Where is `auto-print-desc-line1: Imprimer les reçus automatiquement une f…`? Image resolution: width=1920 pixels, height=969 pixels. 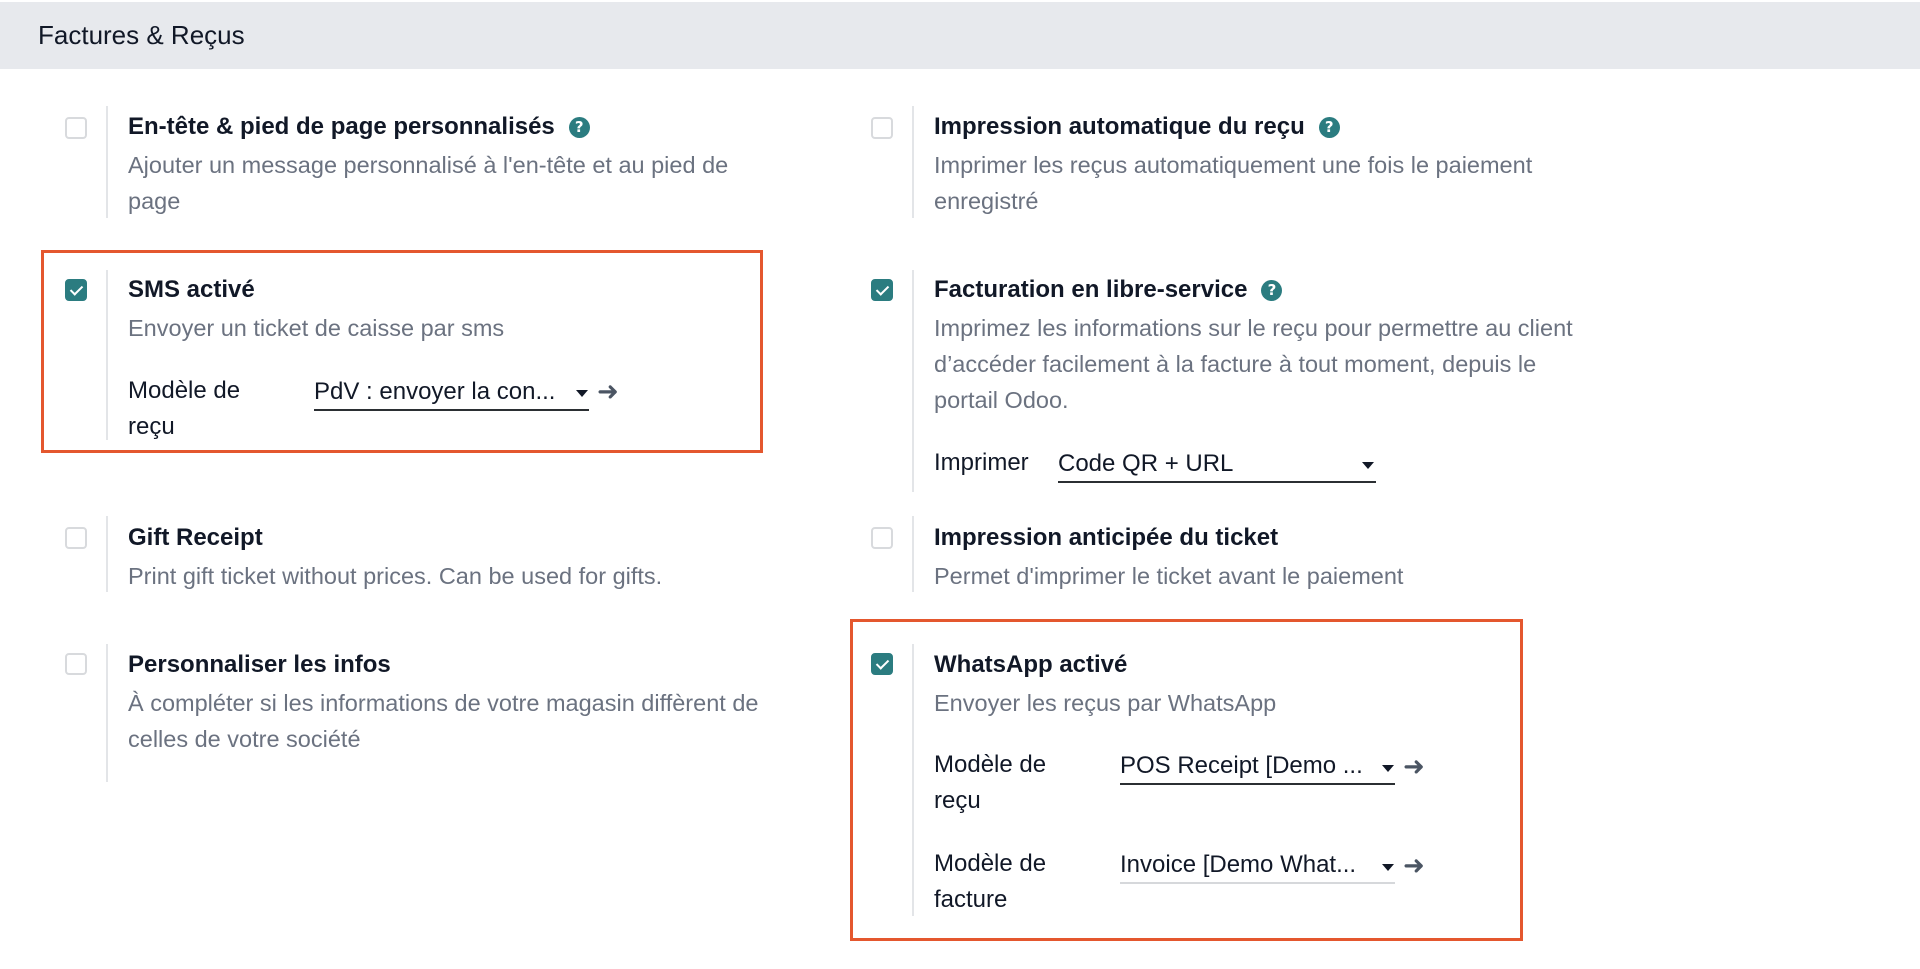 auto-print-desc-line1: Imprimer les reçus automatiquement une f… is located at coordinates (1233, 165).